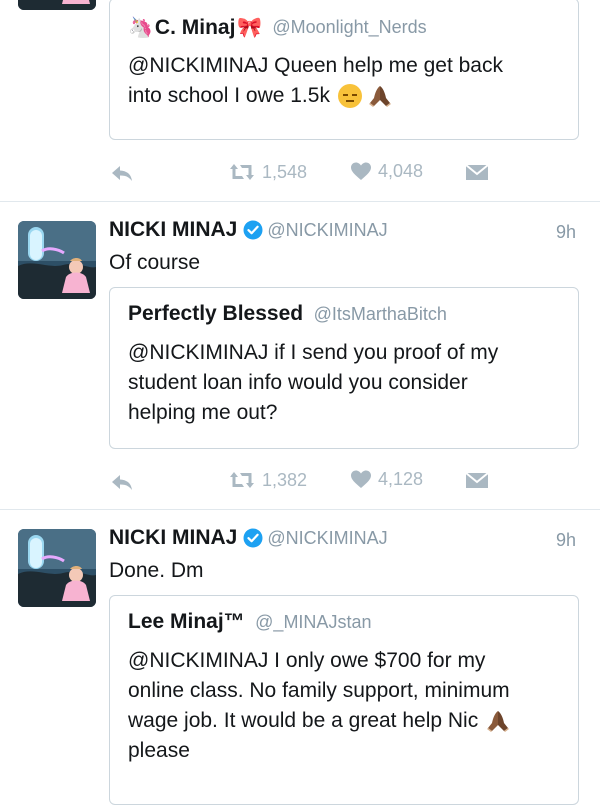  What do you see at coordinates (401, 479) in the screenshot?
I see `like-count: 4,128` at bounding box center [401, 479].